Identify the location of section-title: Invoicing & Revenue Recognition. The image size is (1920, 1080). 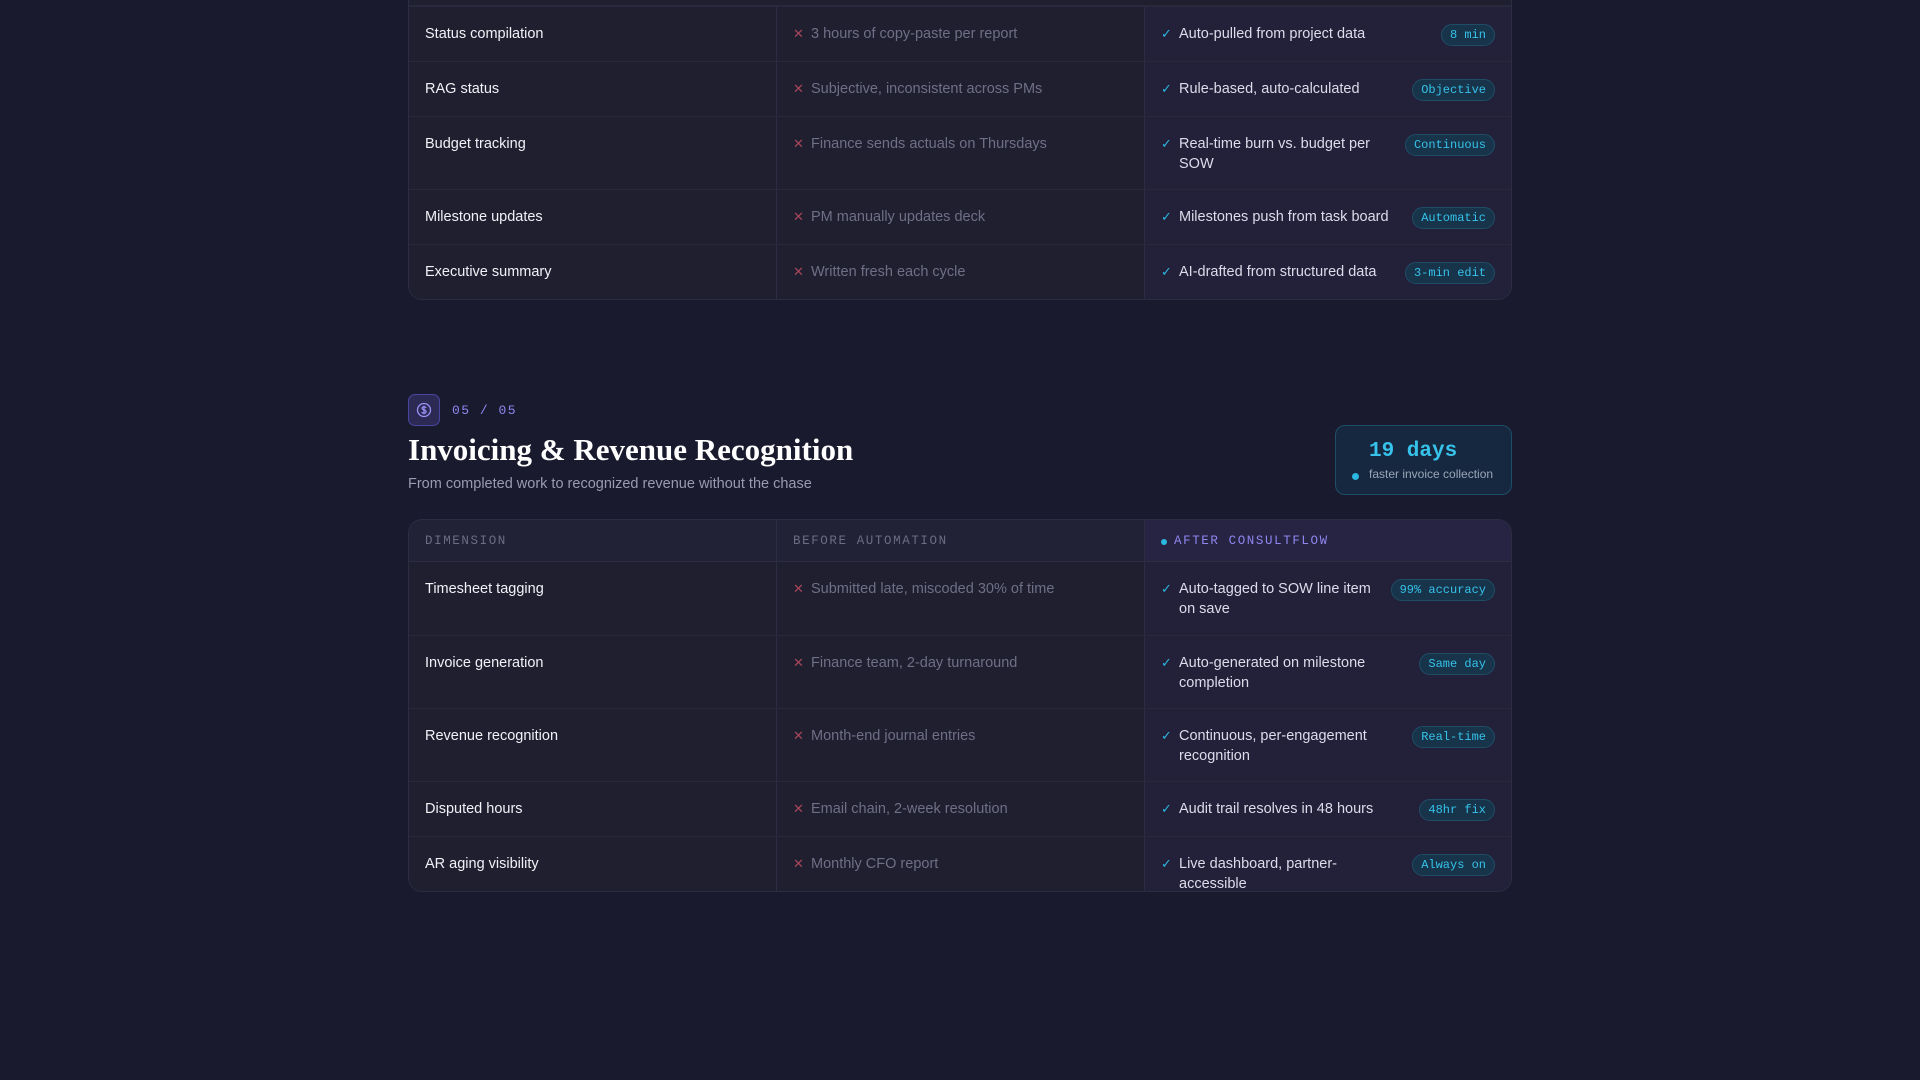
(631, 449).